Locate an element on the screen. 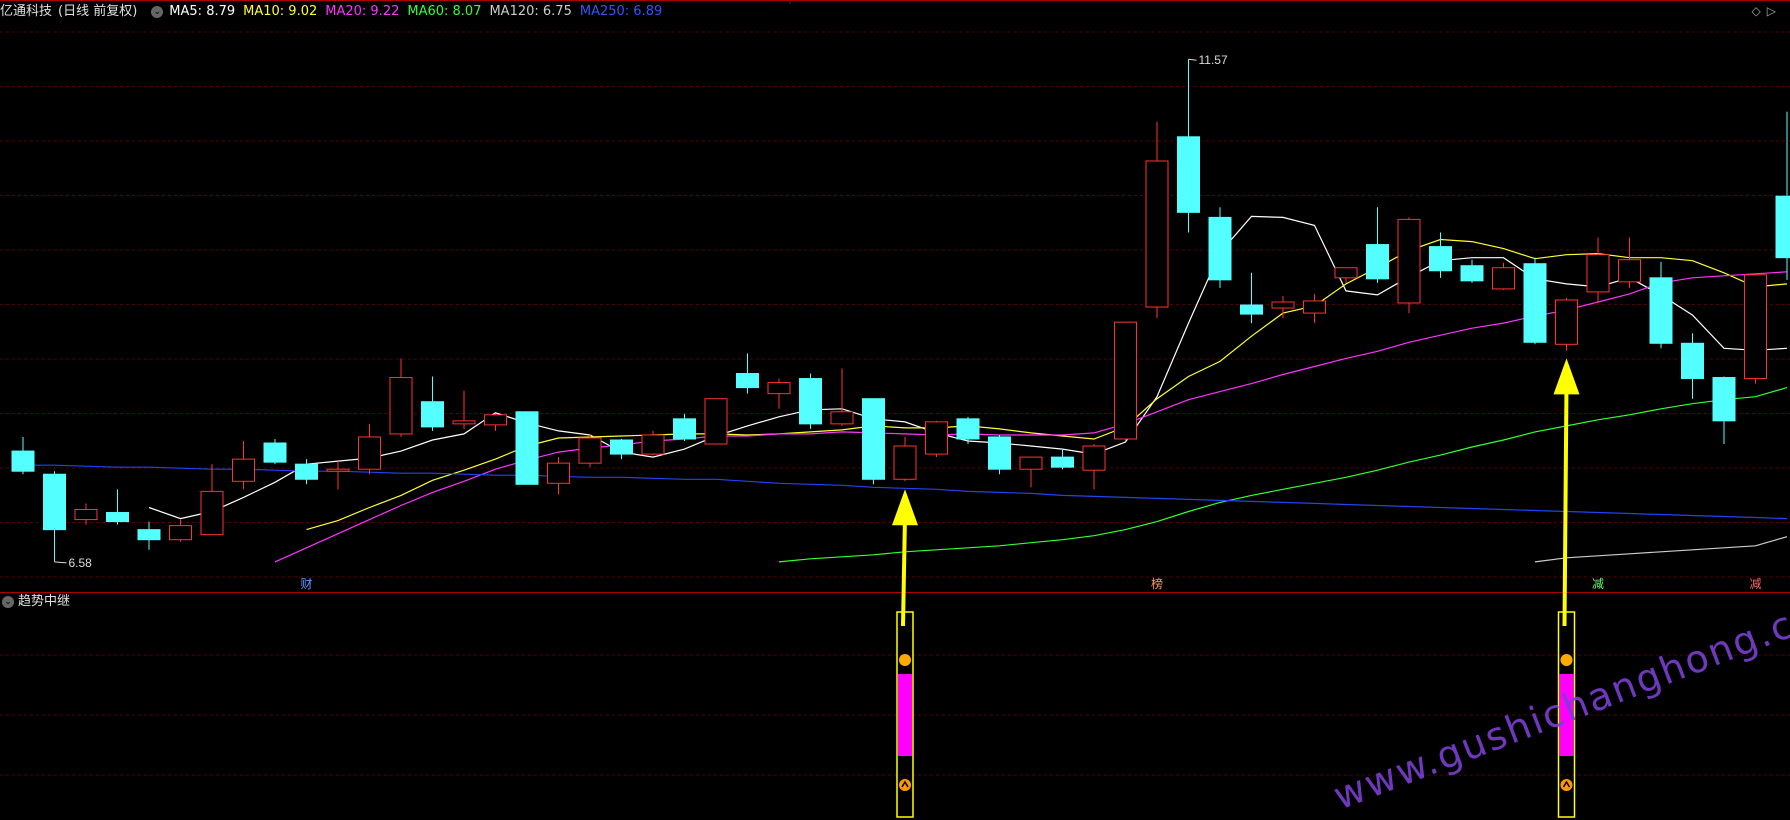 Image resolution: width=1790 pixels, height=820 pixels. arrow-right-icon: ▷ is located at coordinates (1774, 11).